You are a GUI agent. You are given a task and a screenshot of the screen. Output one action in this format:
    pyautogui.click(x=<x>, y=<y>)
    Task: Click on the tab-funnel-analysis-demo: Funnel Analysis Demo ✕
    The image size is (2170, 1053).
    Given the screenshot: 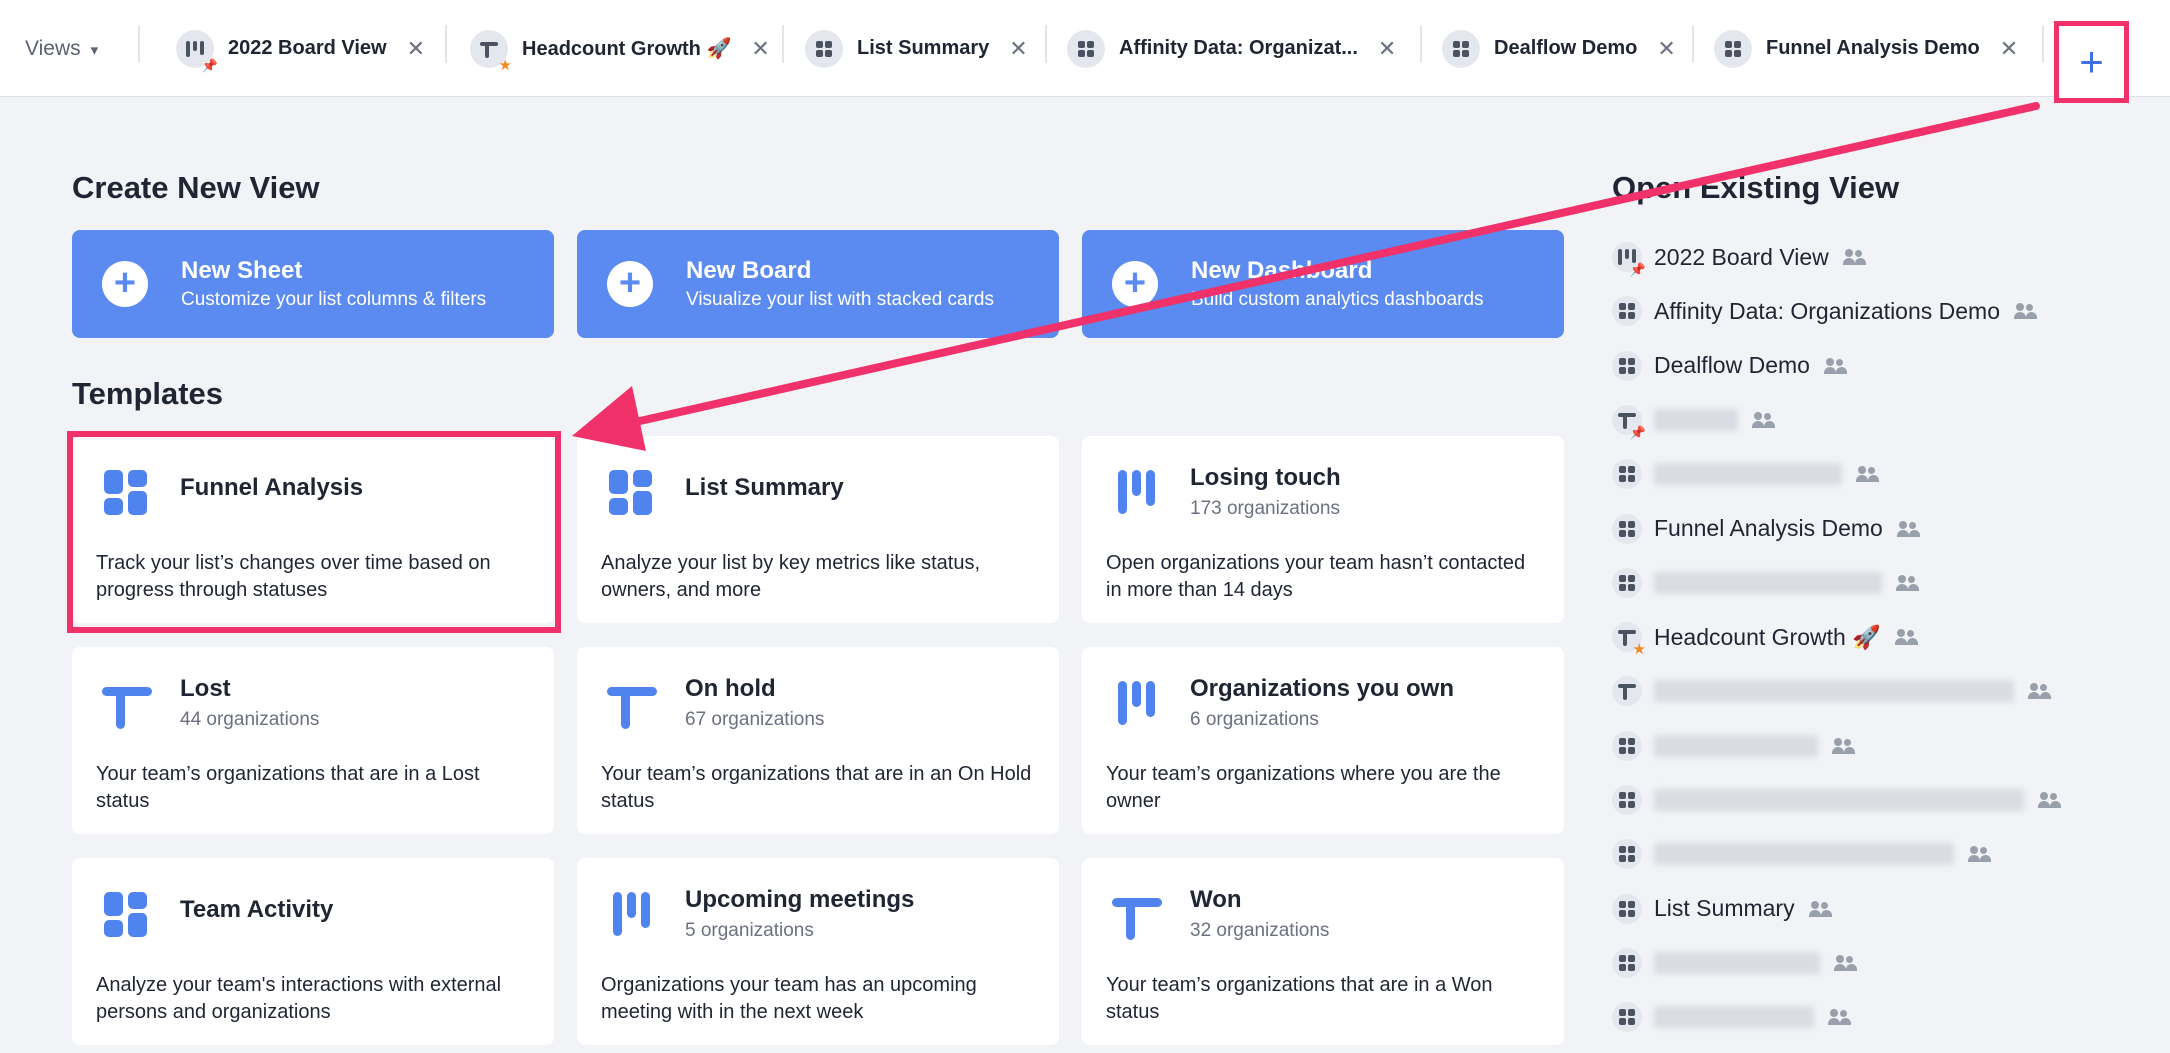 What is the action you would take?
    pyautogui.click(x=1866, y=48)
    